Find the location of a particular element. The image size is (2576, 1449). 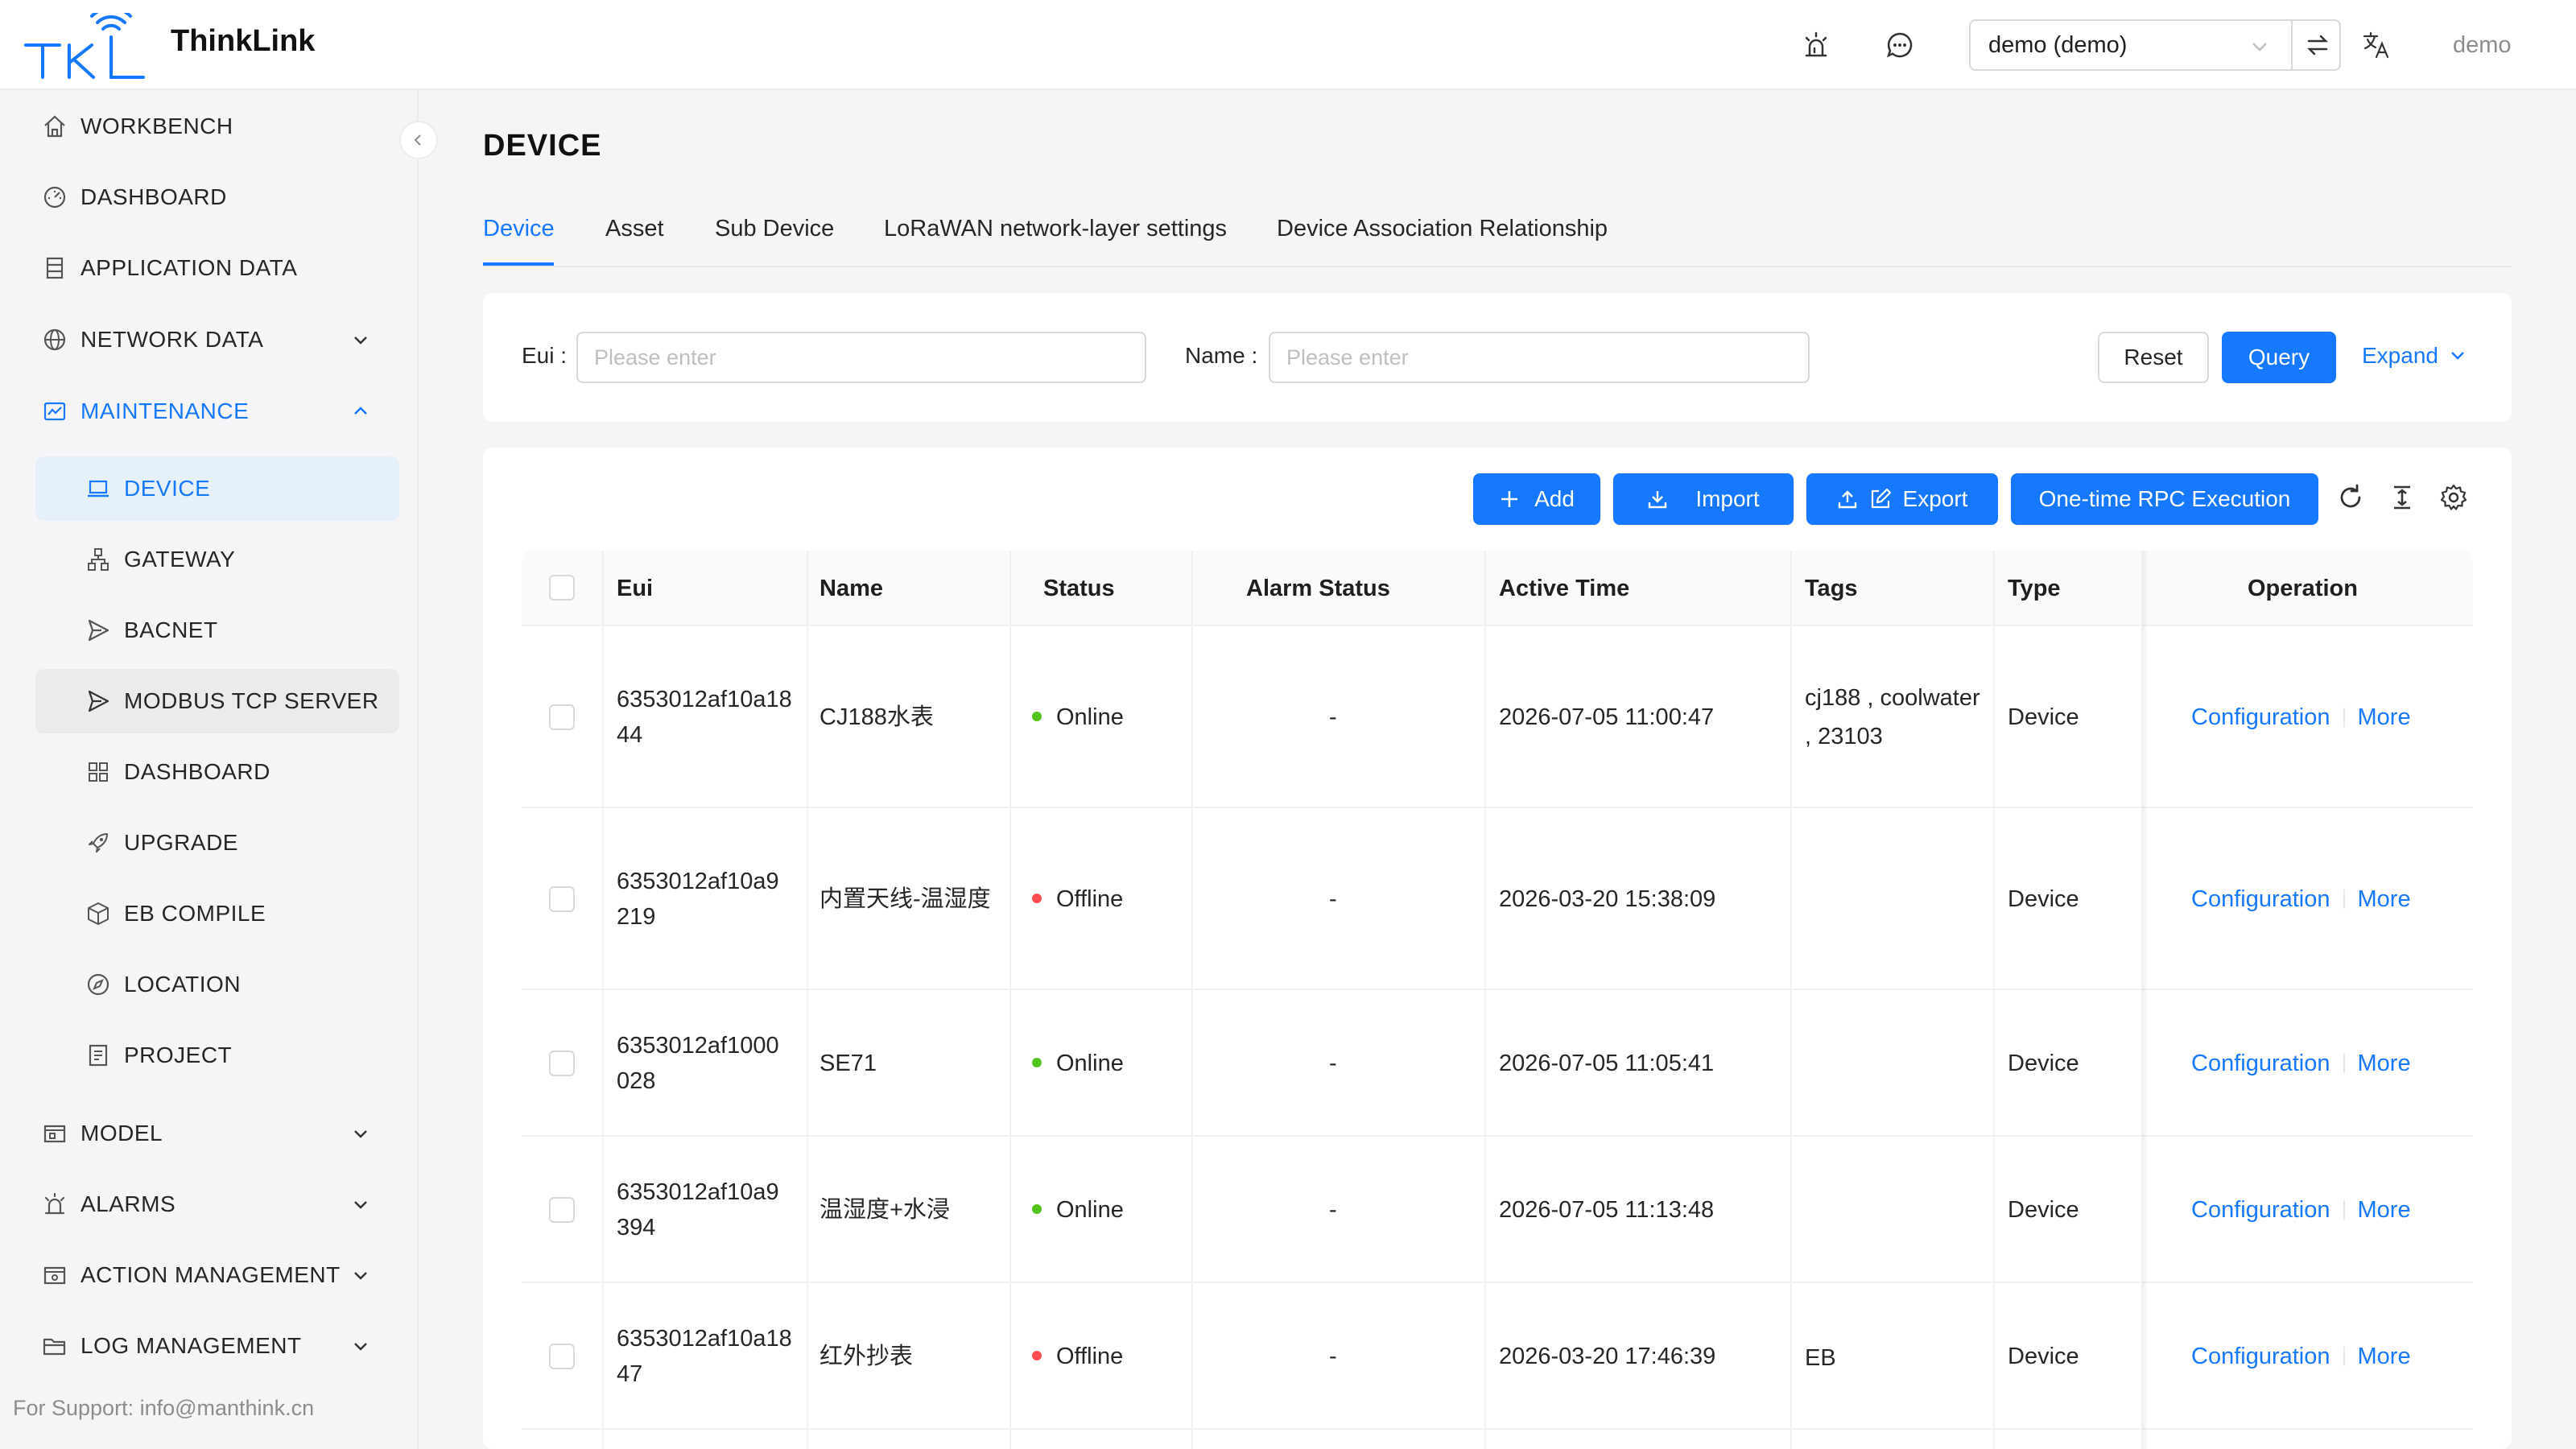

sidebar-item-network-data: NETWORK DATA is located at coordinates (211, 340).